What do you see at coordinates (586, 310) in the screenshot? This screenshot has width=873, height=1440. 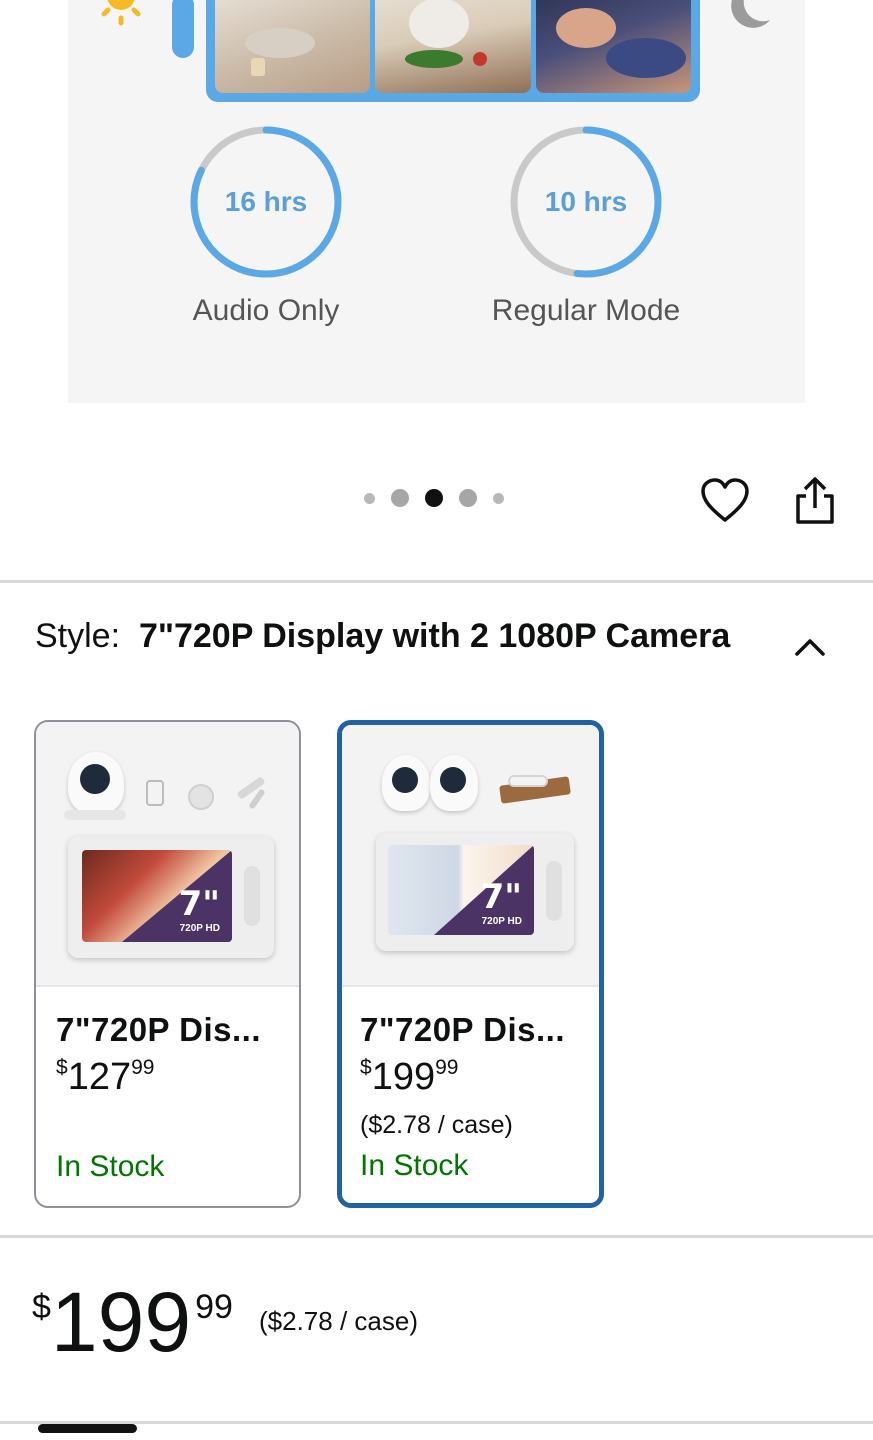 I see `ring-caption: Regular Mode` at bounding box center [586, 310].